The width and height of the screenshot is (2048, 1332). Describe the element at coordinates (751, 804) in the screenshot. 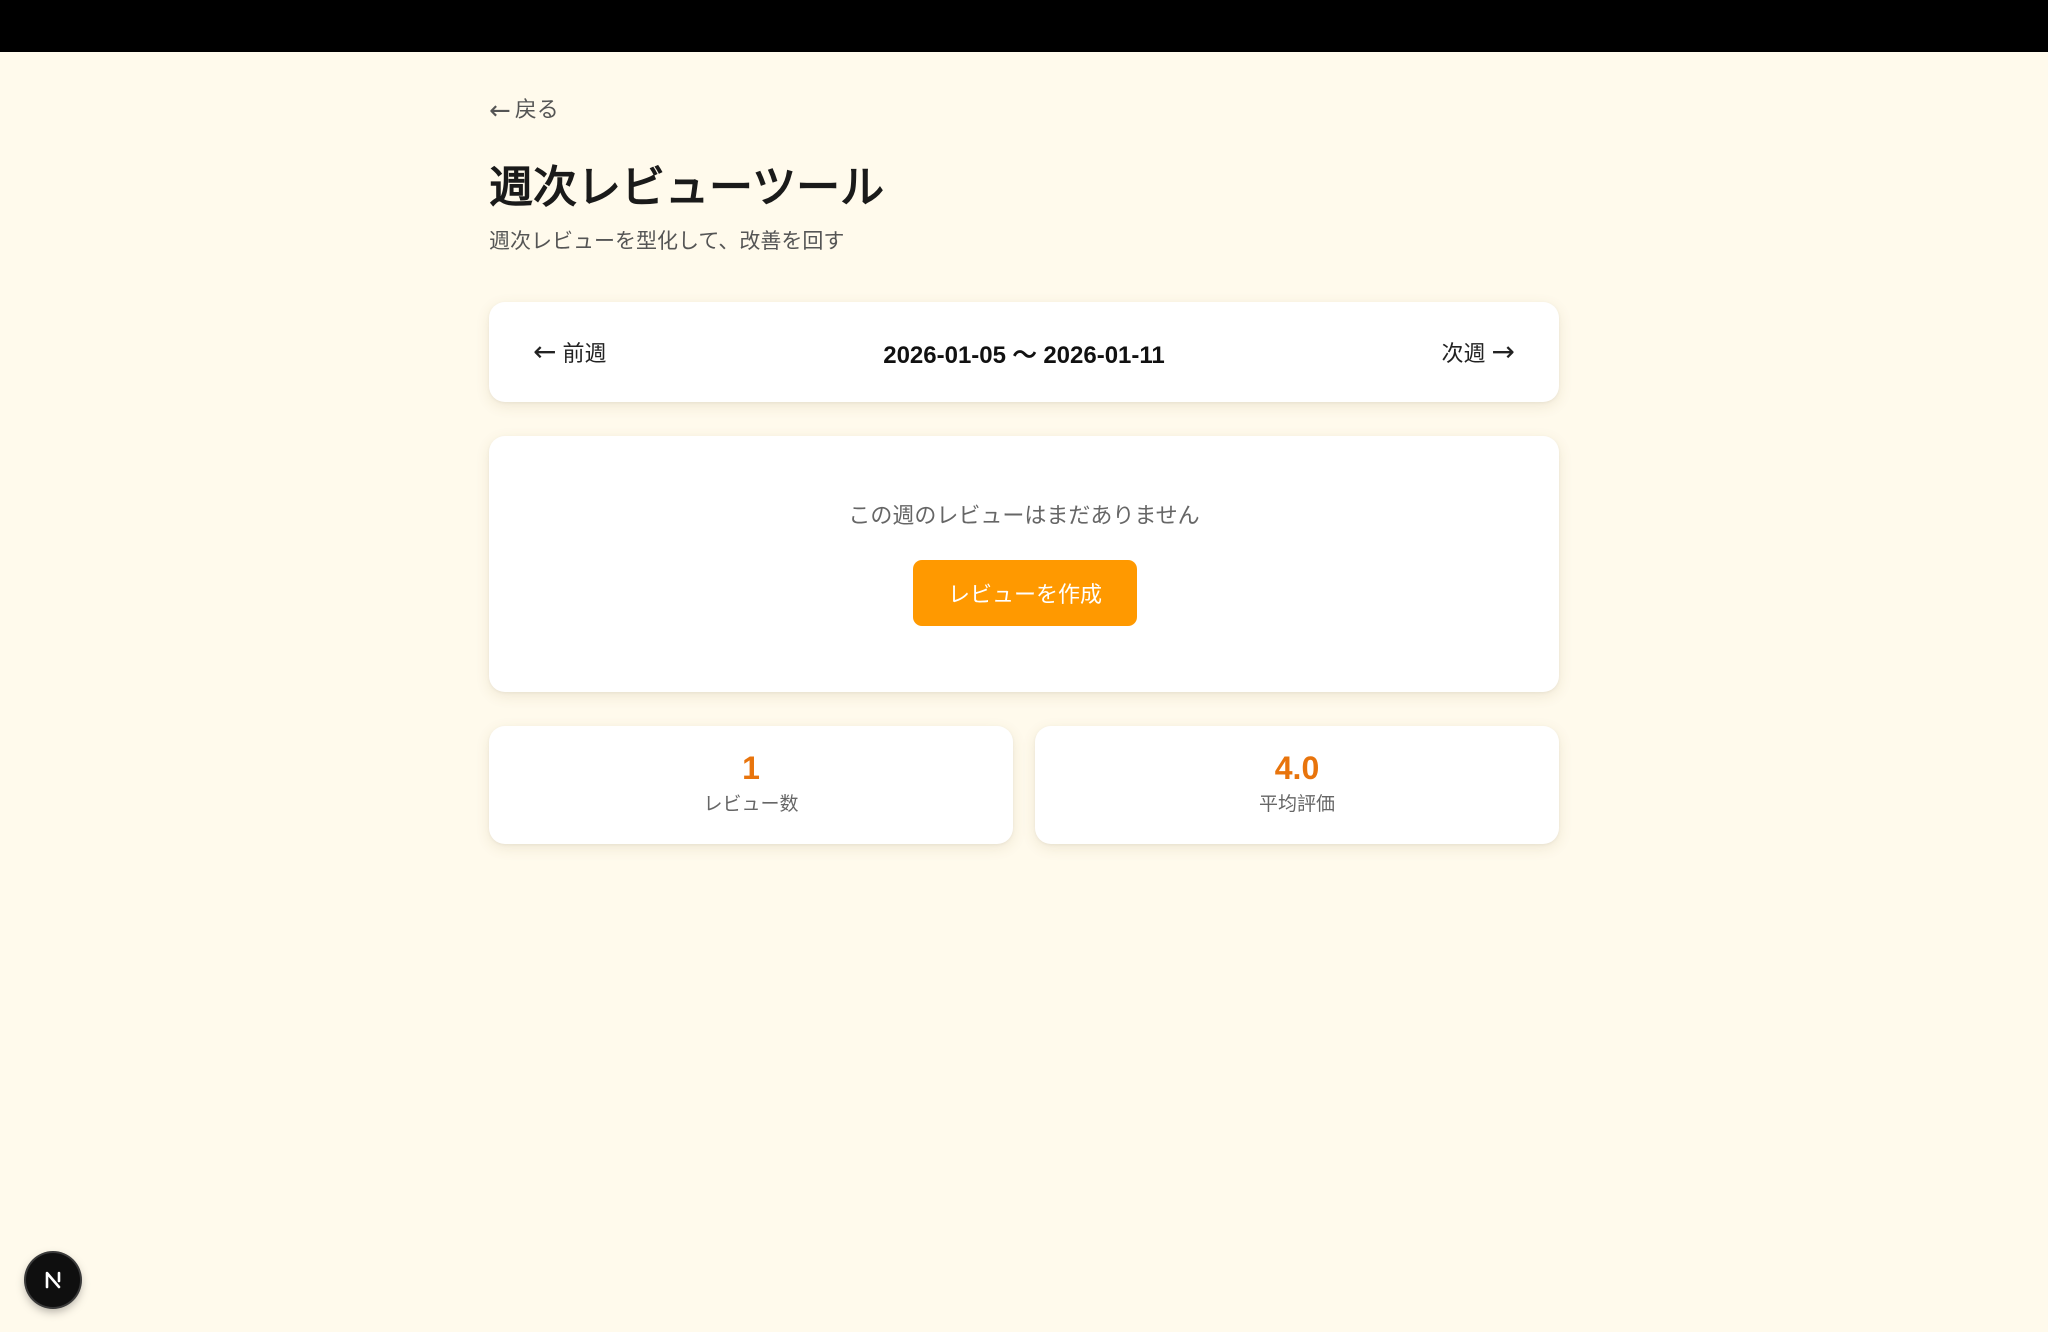

I see `review-count-label: レビュー数` at that location.